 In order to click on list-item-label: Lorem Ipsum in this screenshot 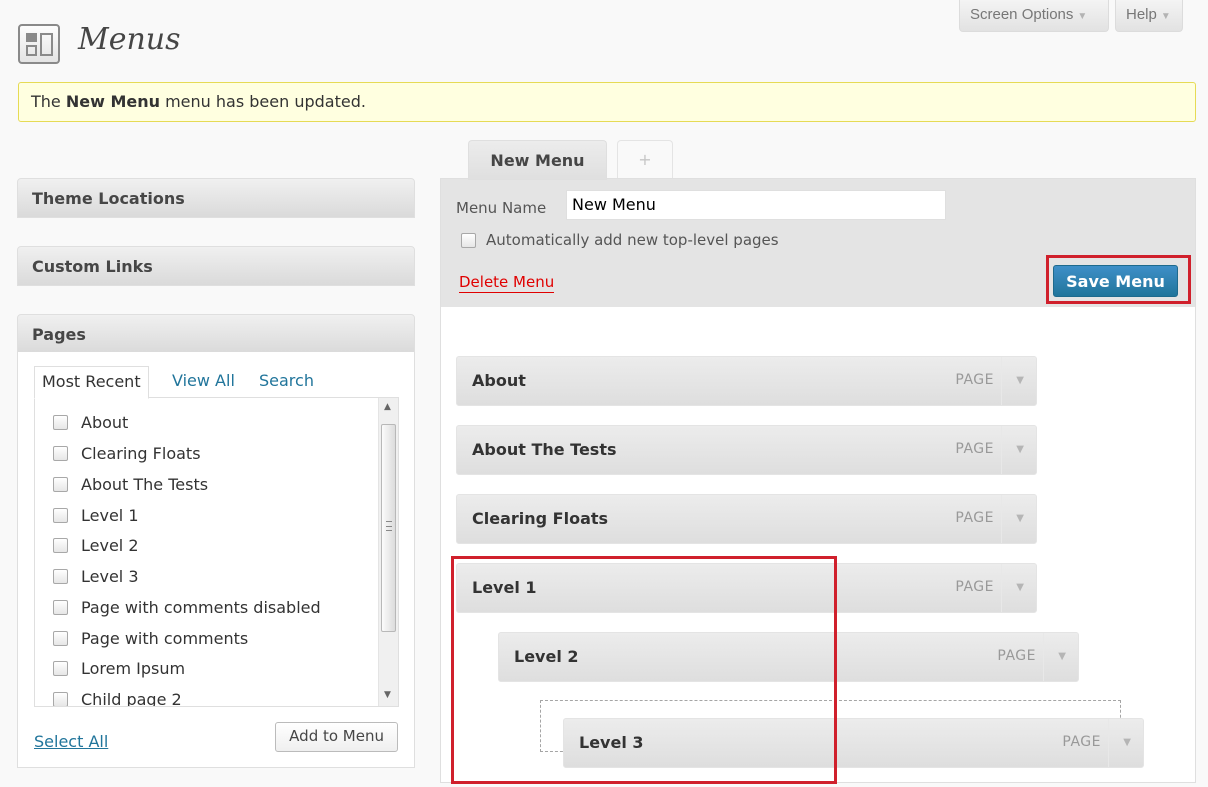, I will do `click(133, 668)`.